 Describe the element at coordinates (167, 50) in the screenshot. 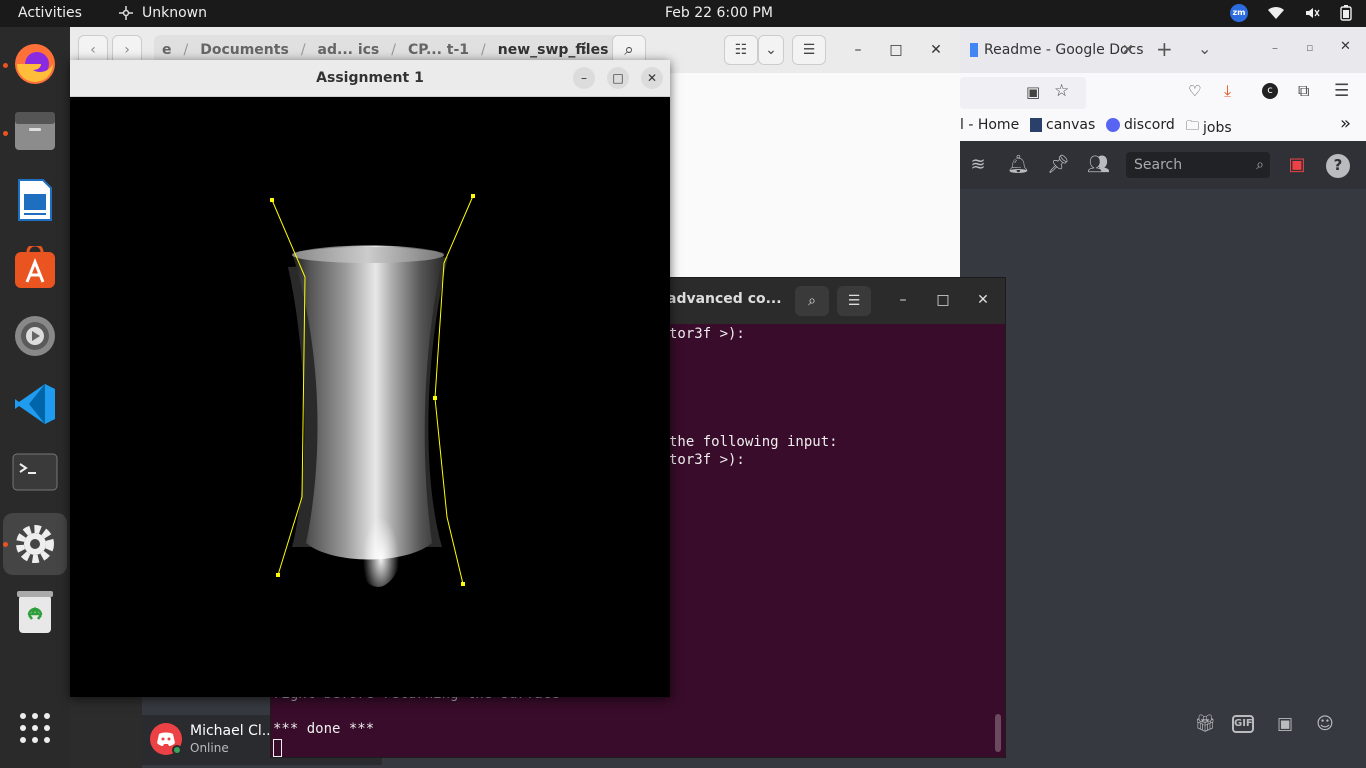

I see `path-segment: e` at that location.